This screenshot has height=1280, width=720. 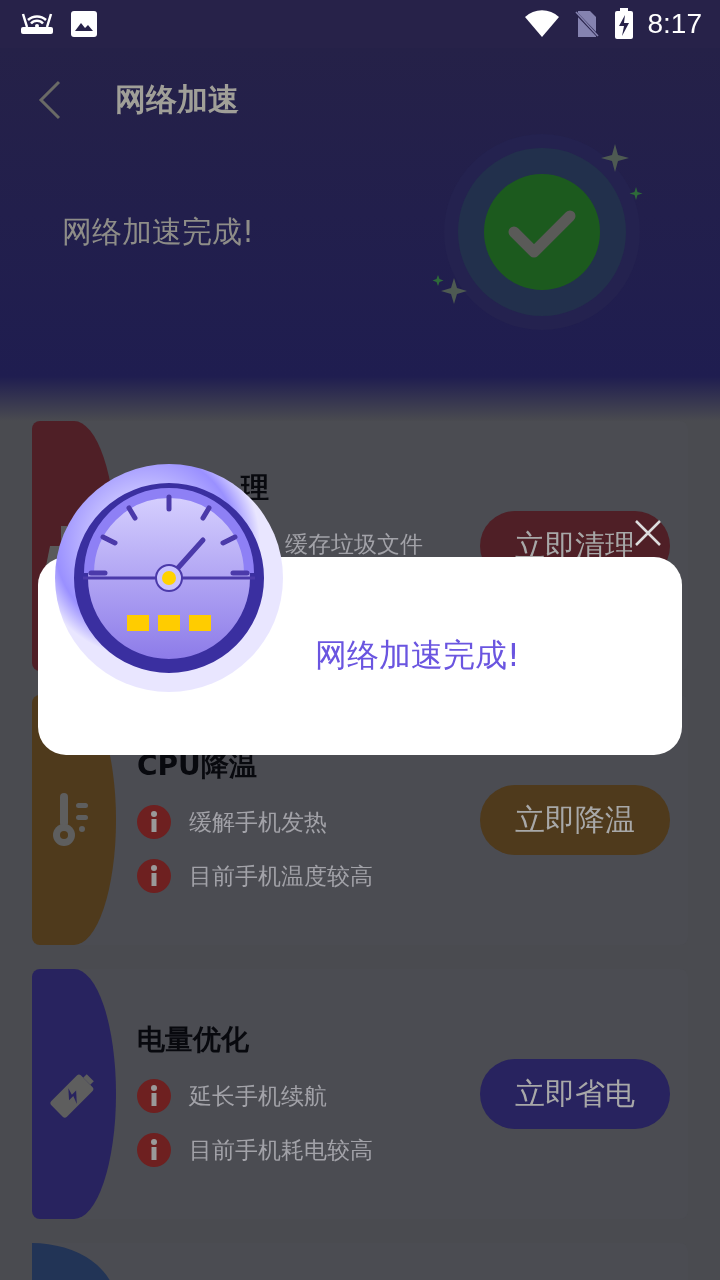 I want to click on card-hint: 缓存垃圾文件, so click(x=354, y=544).